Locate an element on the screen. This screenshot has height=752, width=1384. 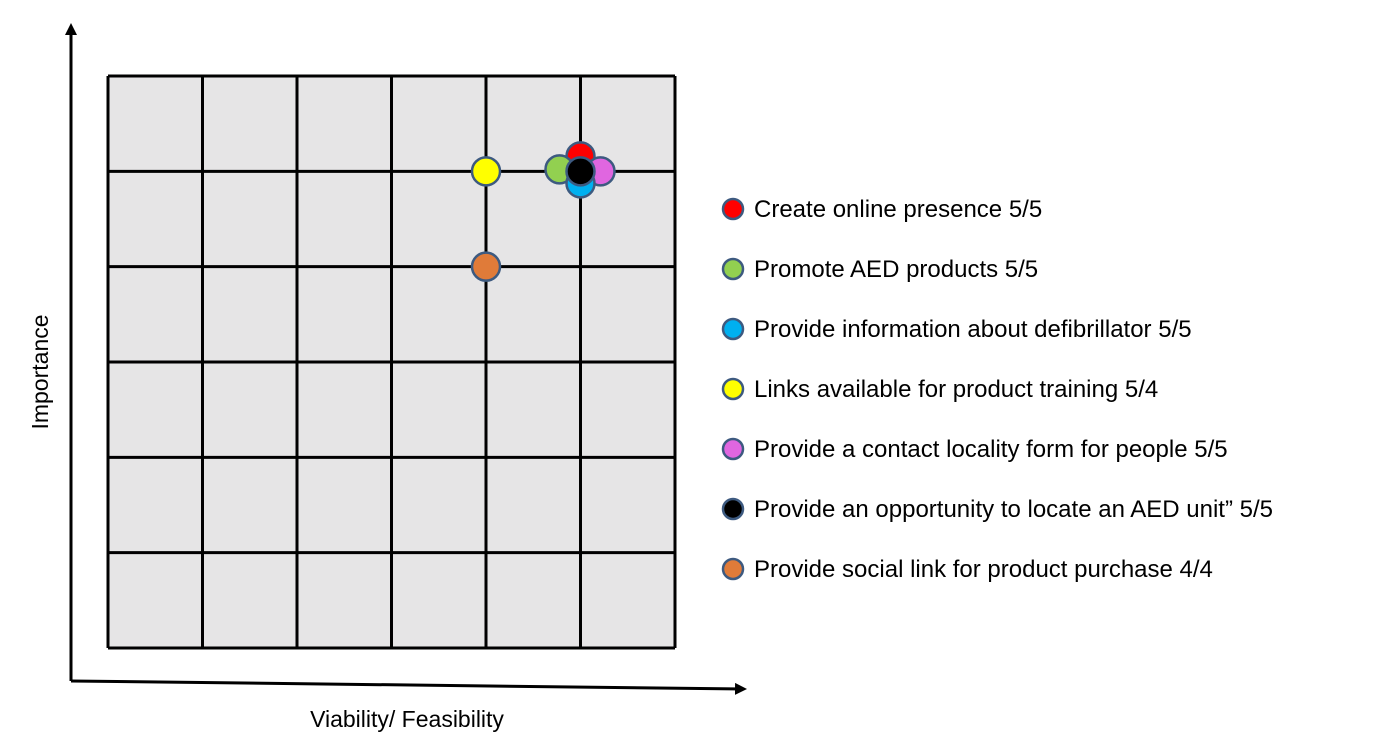
legend-label-1: Create online presence 5/5 is located at coordinates (898, 209).